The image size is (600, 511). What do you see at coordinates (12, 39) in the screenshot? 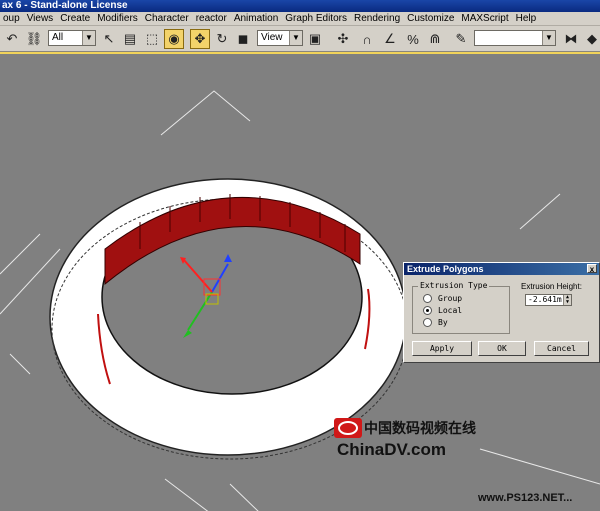
I see `undo-icon: ↶` at bounding box center [12, 39].